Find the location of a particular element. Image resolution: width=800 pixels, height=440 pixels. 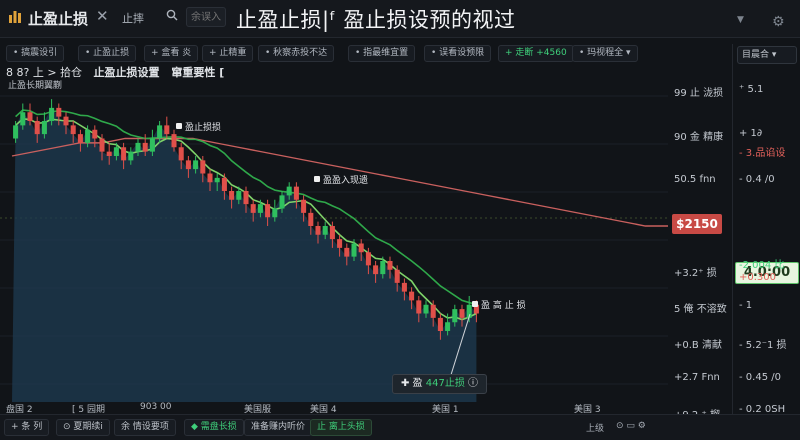

search-icon is located at coordinates (172, 15).